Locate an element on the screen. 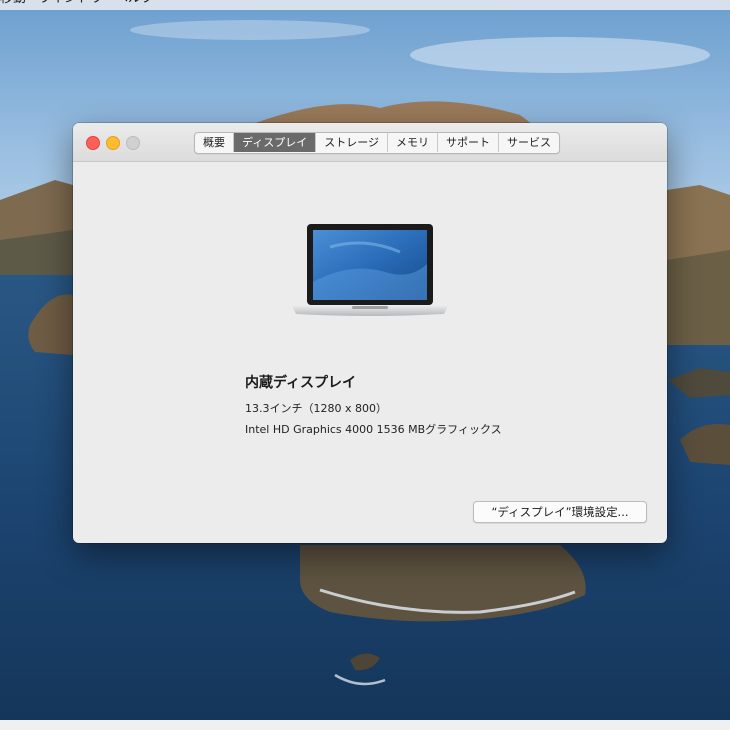  menu-window: ウインドウ is located at coordinates (76, 4).